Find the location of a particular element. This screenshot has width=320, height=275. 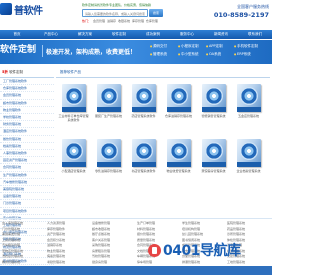

search-input: 请输入您需要的软件名称，或输入关键词搜索 is located at coordinates (115, 13).